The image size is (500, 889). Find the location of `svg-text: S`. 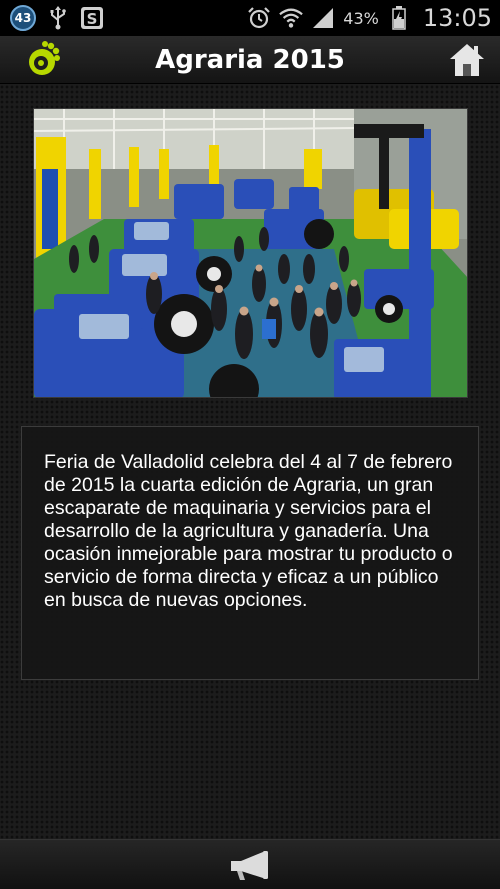

svg-text: S is located at coordinates (92, 19).